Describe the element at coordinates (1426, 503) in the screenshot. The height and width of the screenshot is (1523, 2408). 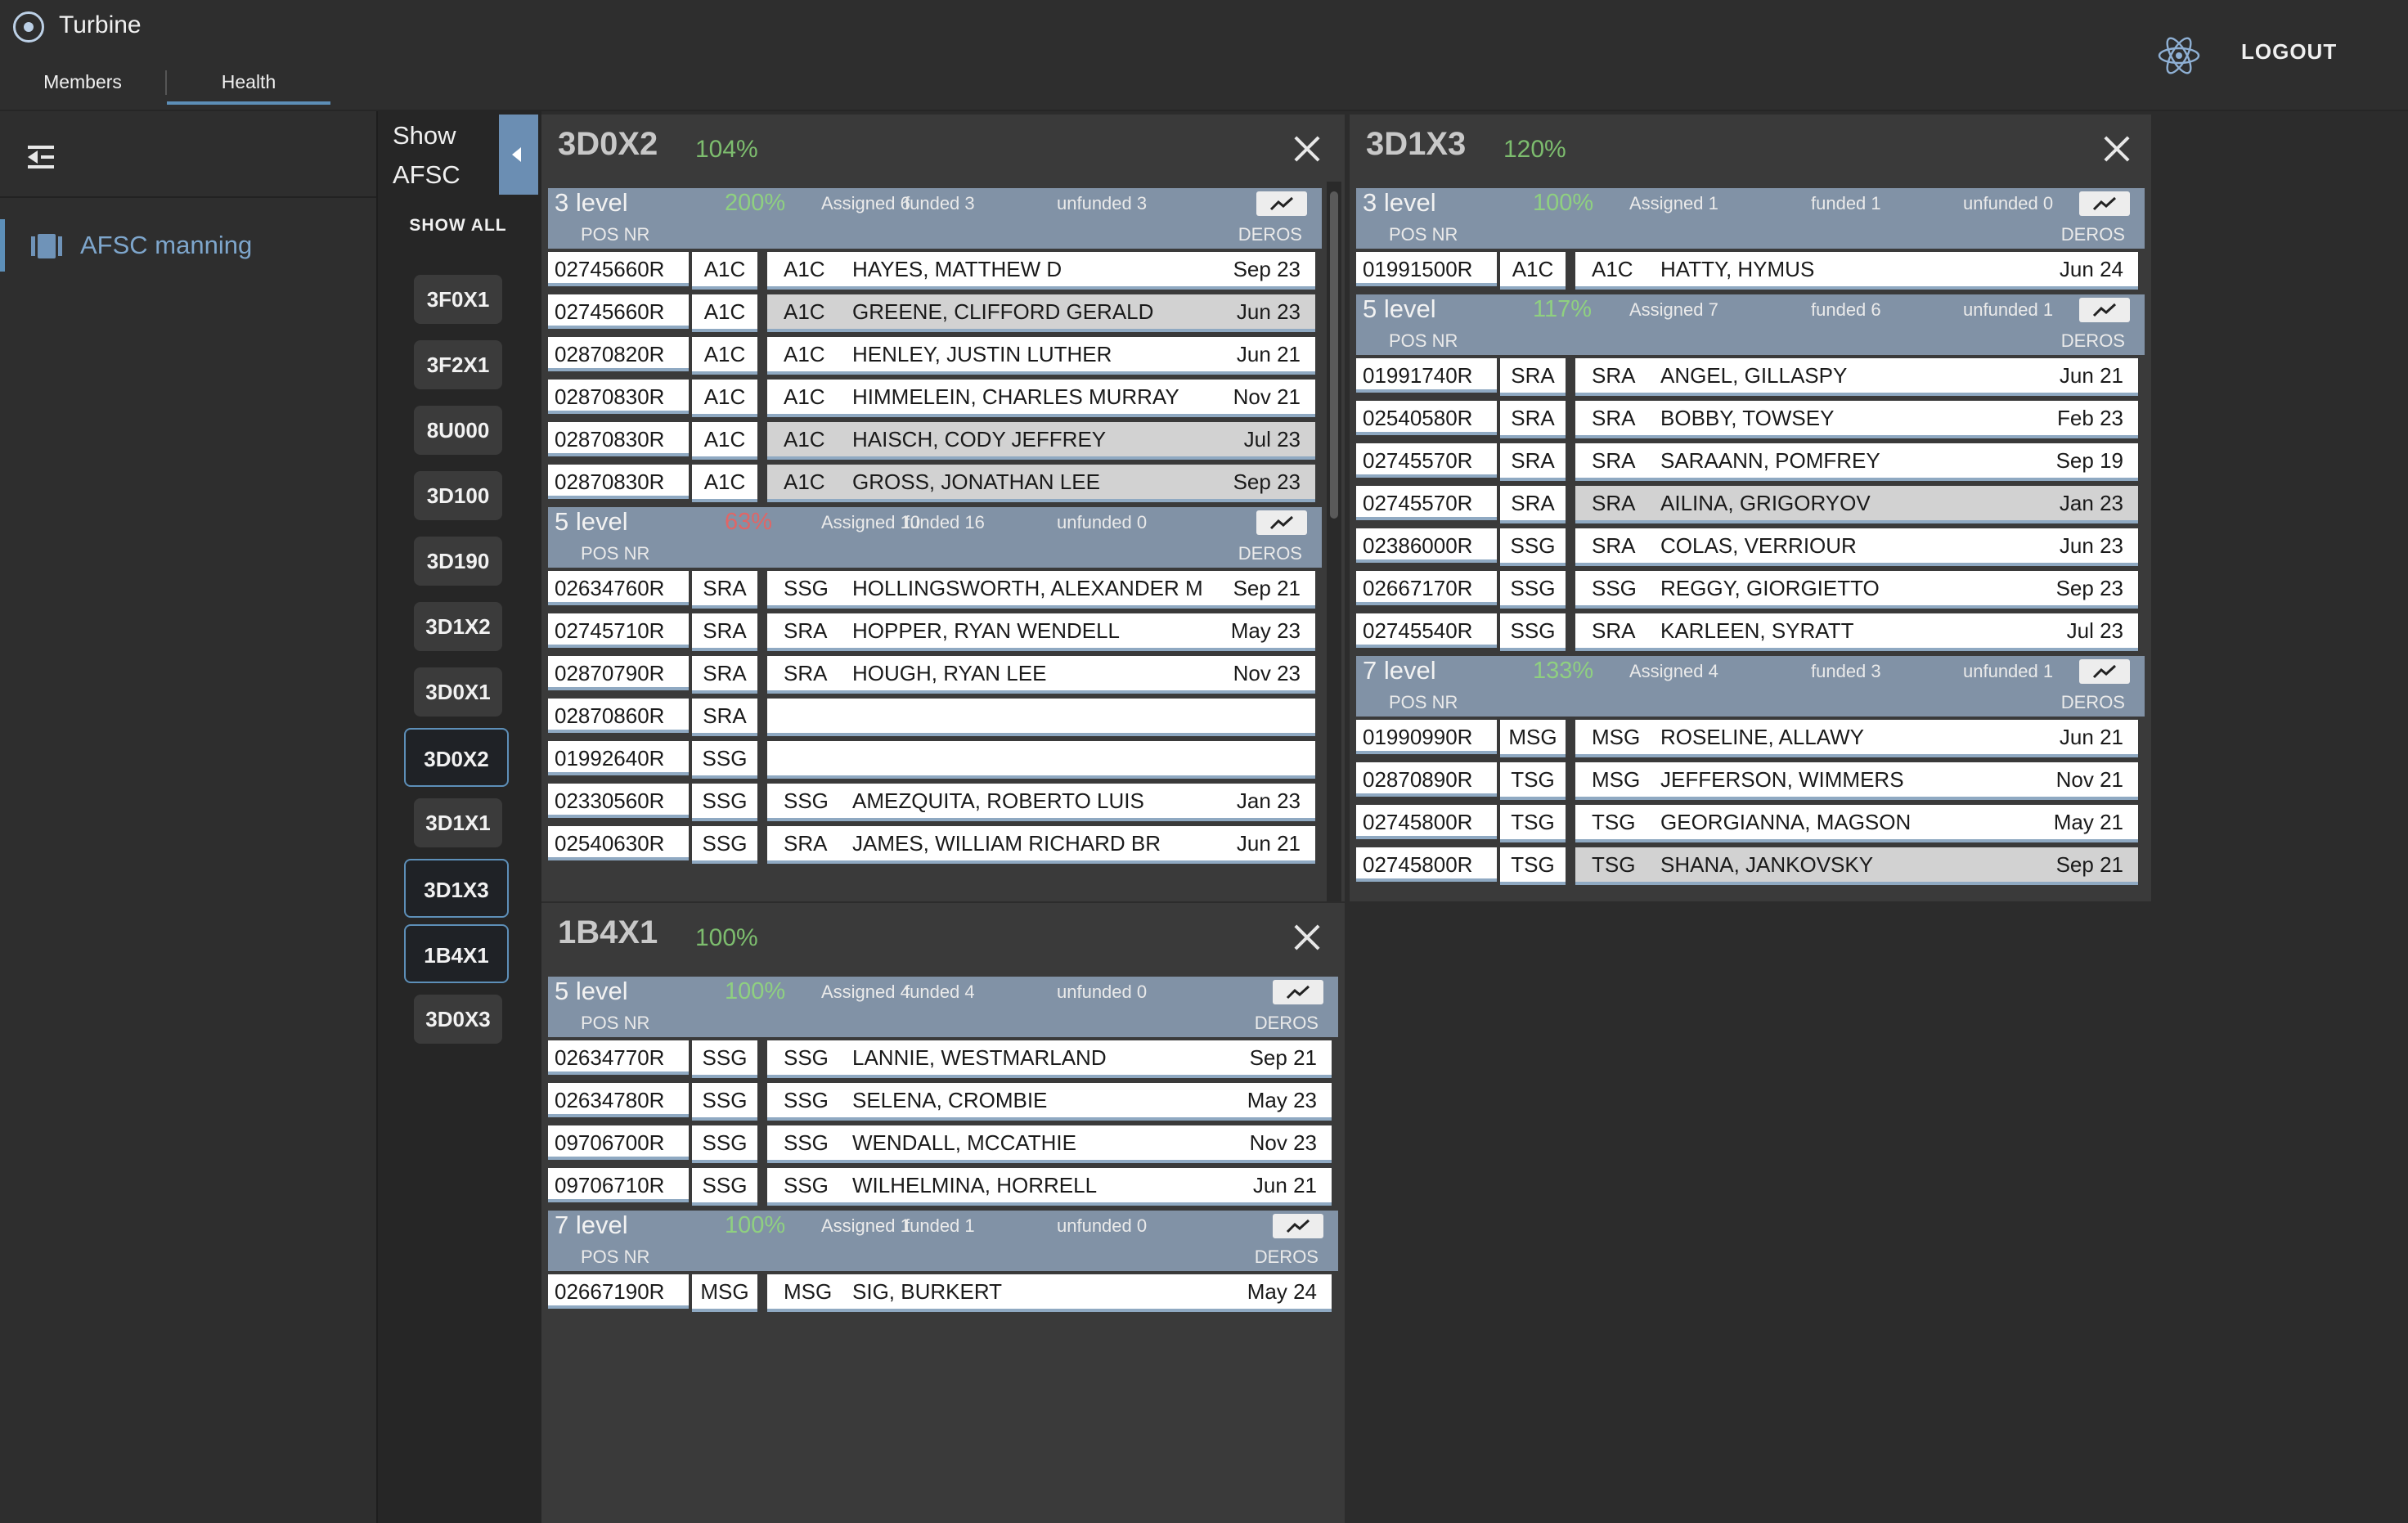
I see `pos-nr-cell: 02745570R` at that location.